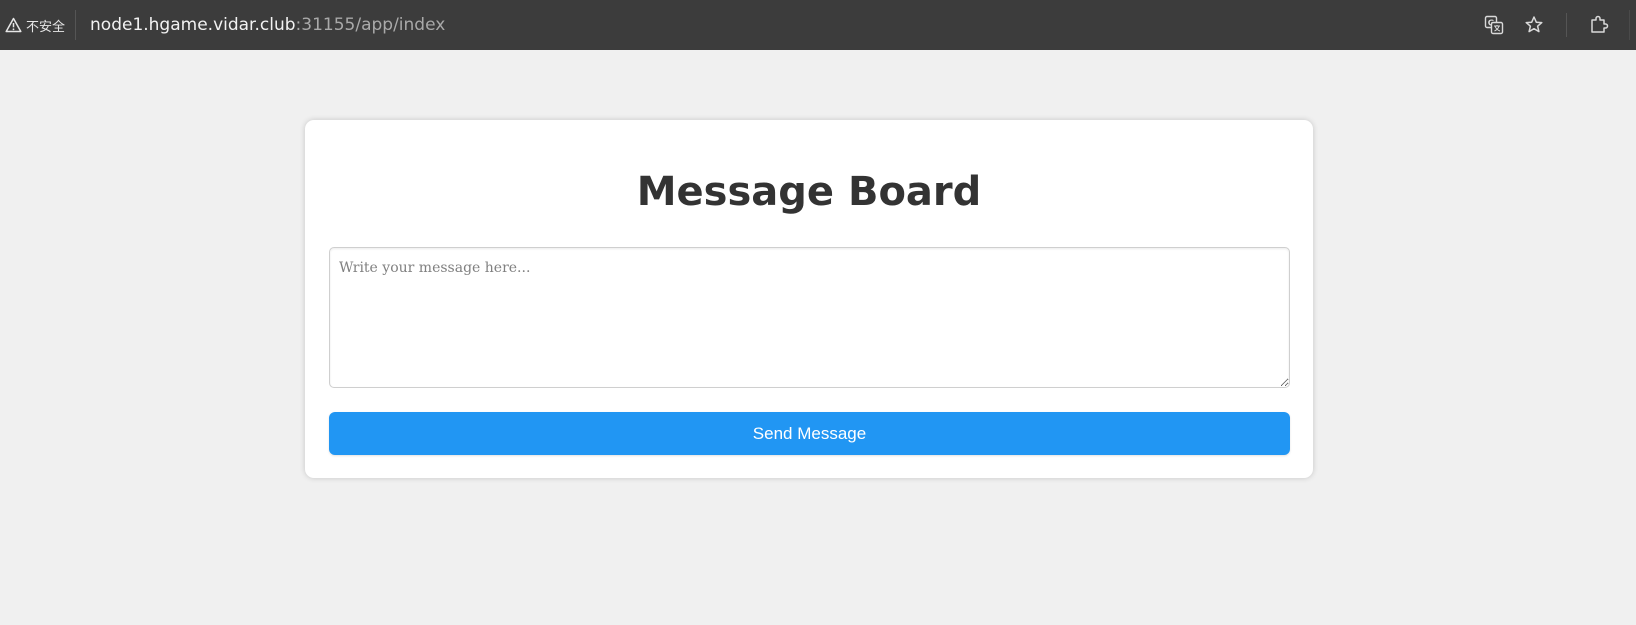 The height and width of the screenshot is (625, 1636). I want to click on warning-icon, so click(13, 25).